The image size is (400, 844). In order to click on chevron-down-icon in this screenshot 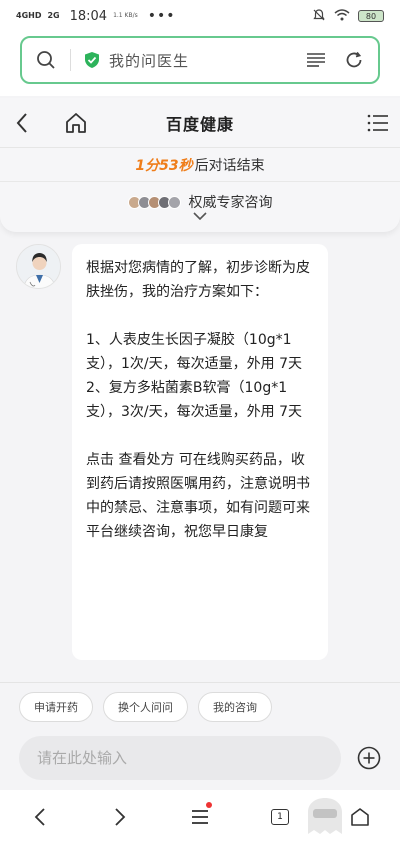, I will do `click(200, 216)`.